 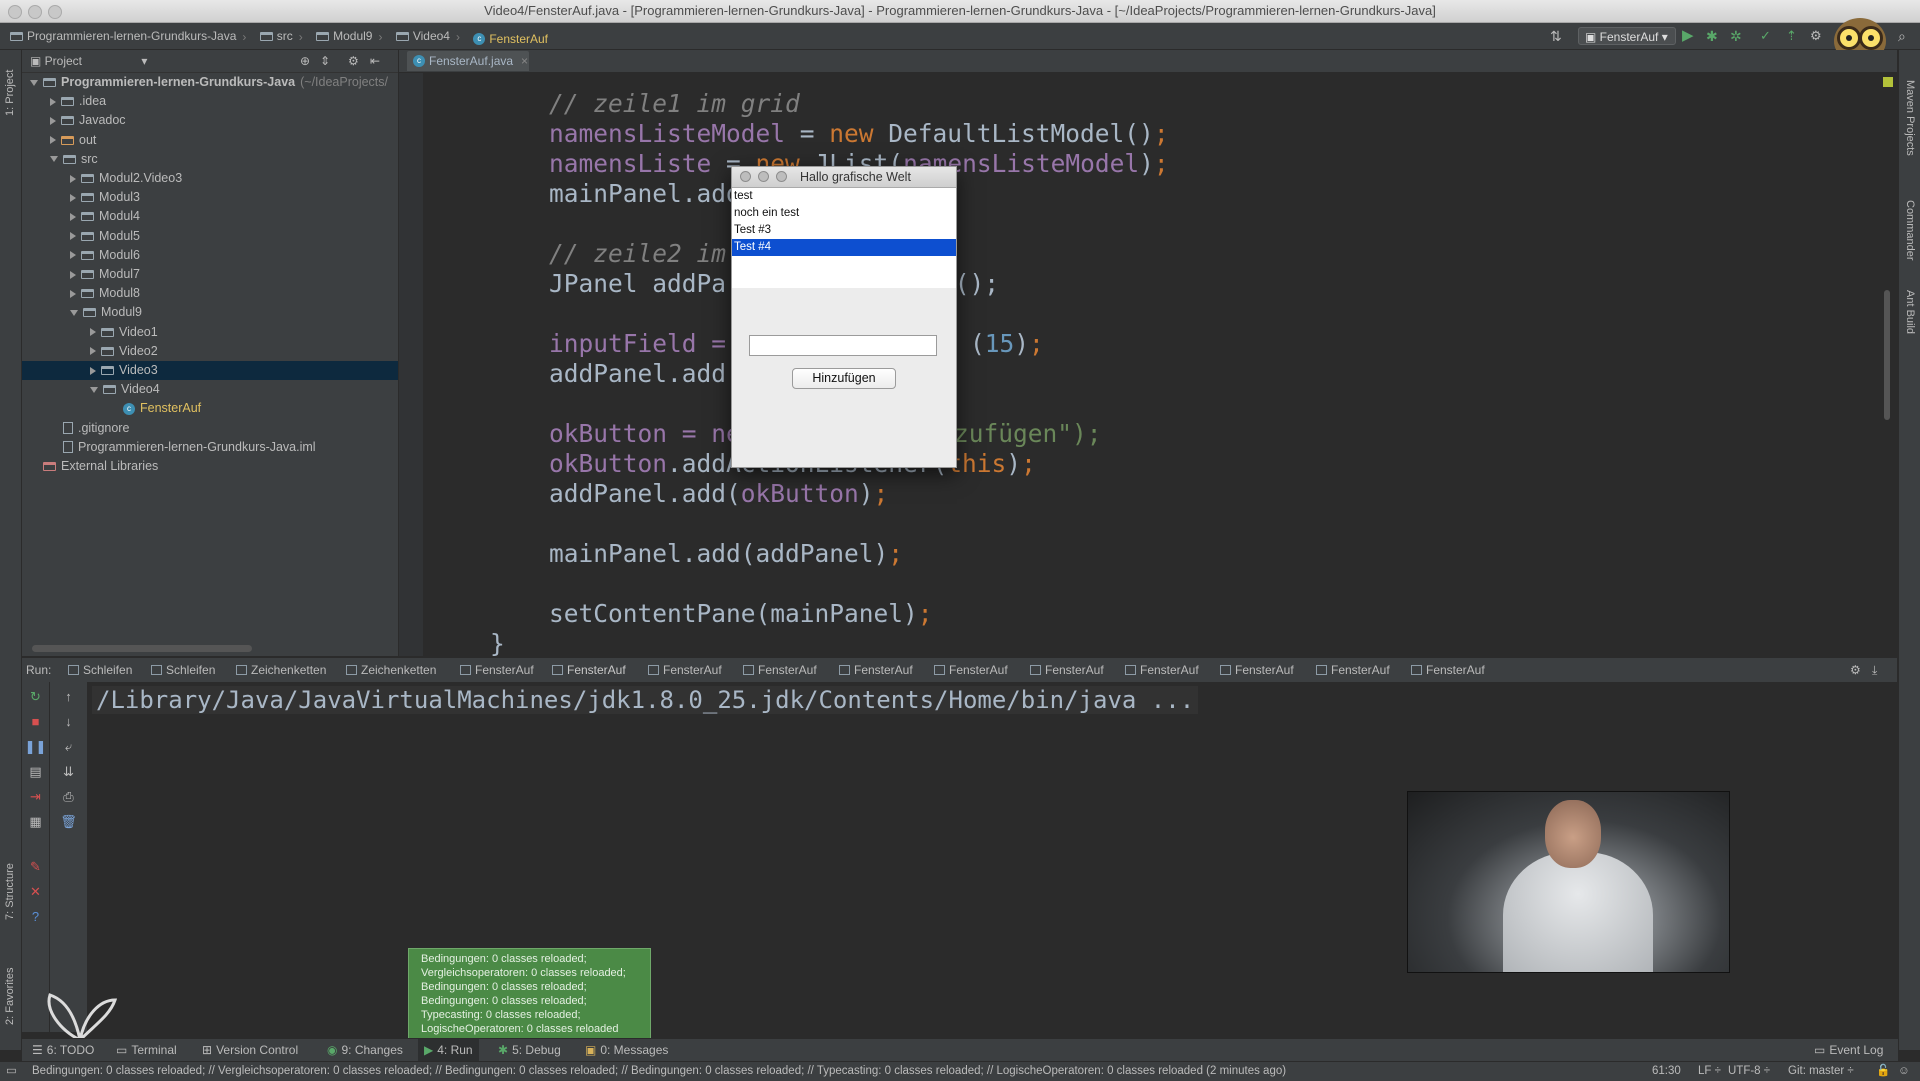 What do you see at coordinates (1765, 36) in the screenshot?
I see `vcs-commit-icon: ✓` at bounding box center [1765, 36].